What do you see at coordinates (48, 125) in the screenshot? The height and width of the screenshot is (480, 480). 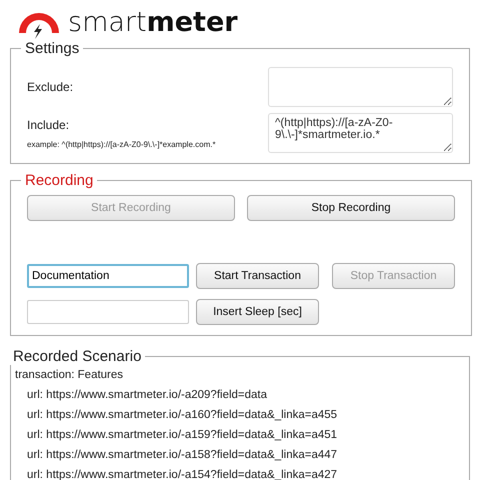 I see `include-label: Include:` at bounding box center [48, 125].